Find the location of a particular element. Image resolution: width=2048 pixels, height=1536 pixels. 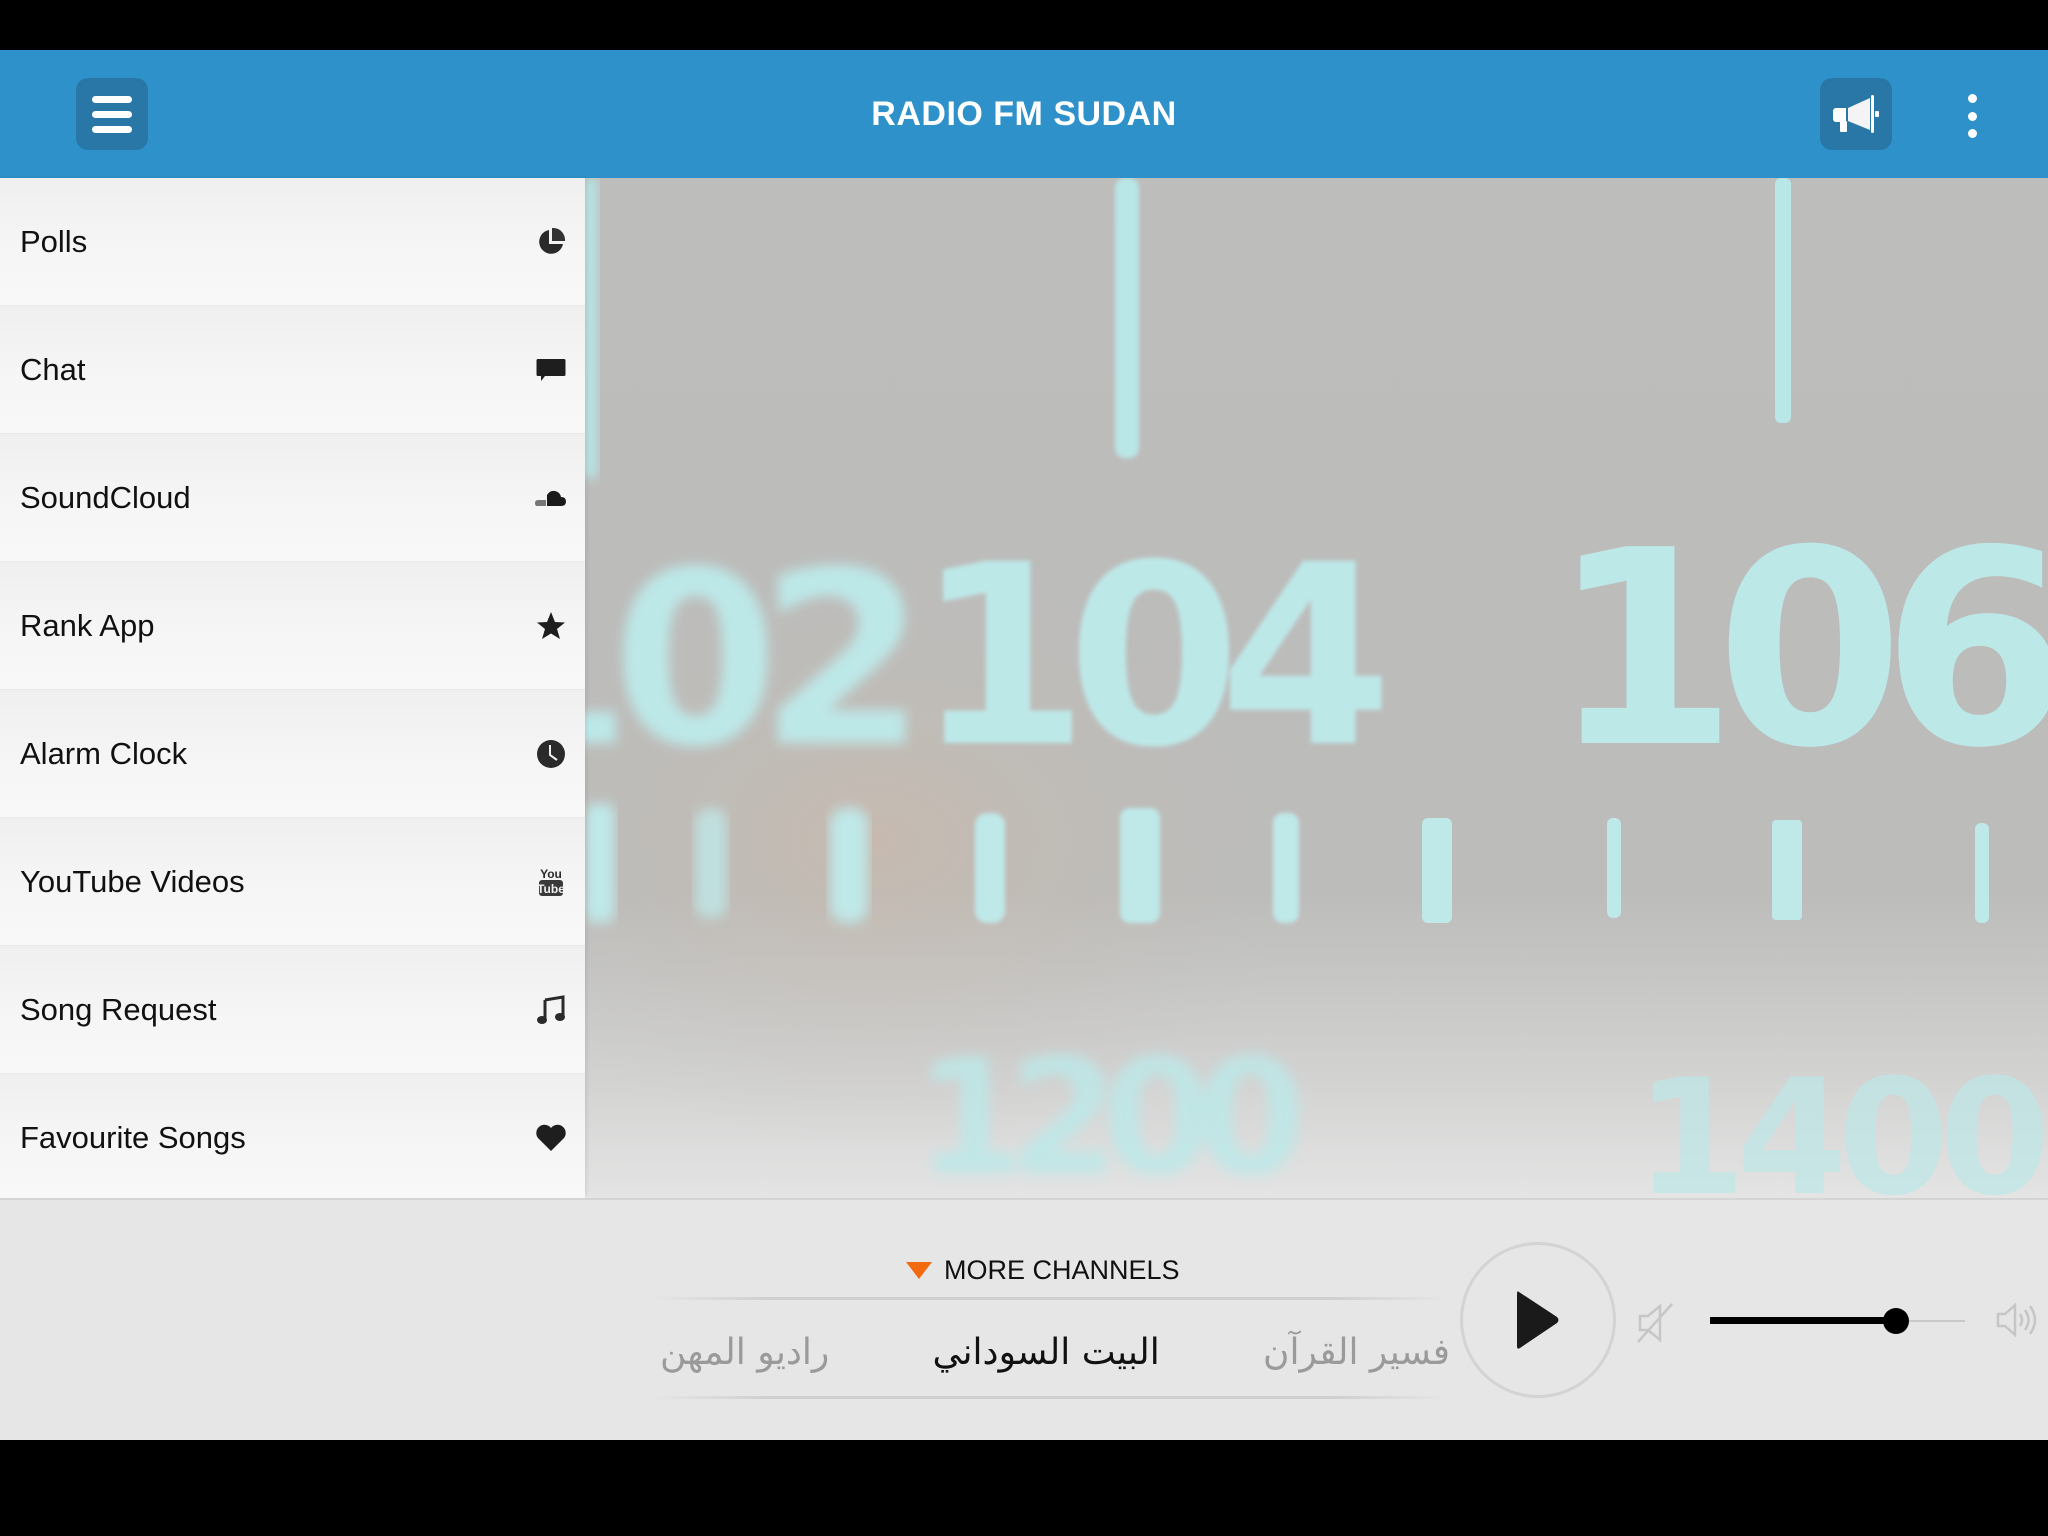

drawer-item-song-request: Song Request is located at coordinates (292, 1010).